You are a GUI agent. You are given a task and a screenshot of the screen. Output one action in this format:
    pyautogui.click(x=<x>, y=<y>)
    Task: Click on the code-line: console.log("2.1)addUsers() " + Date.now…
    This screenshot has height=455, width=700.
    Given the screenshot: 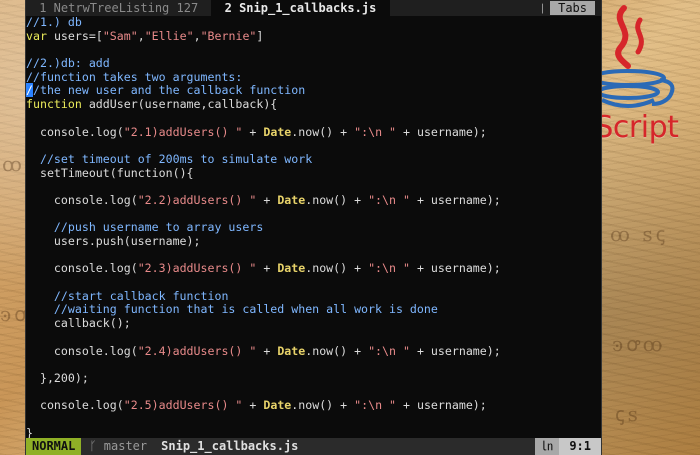 What is the action you would take?
    pyautogui.click(x=313, y=132)
    